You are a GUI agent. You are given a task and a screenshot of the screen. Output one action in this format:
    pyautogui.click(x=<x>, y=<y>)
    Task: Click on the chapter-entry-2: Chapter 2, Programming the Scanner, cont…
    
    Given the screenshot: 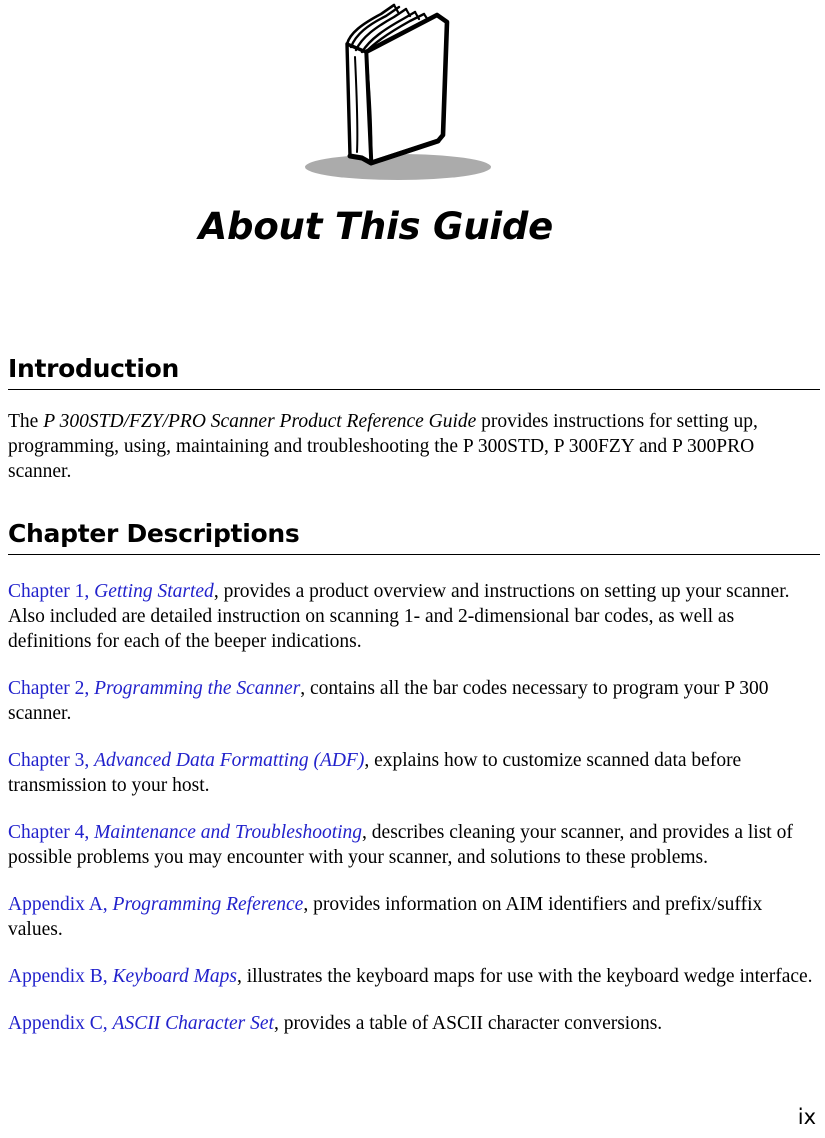 What is the action you would take?
    pyautogui.click(x=414, y=701)
    